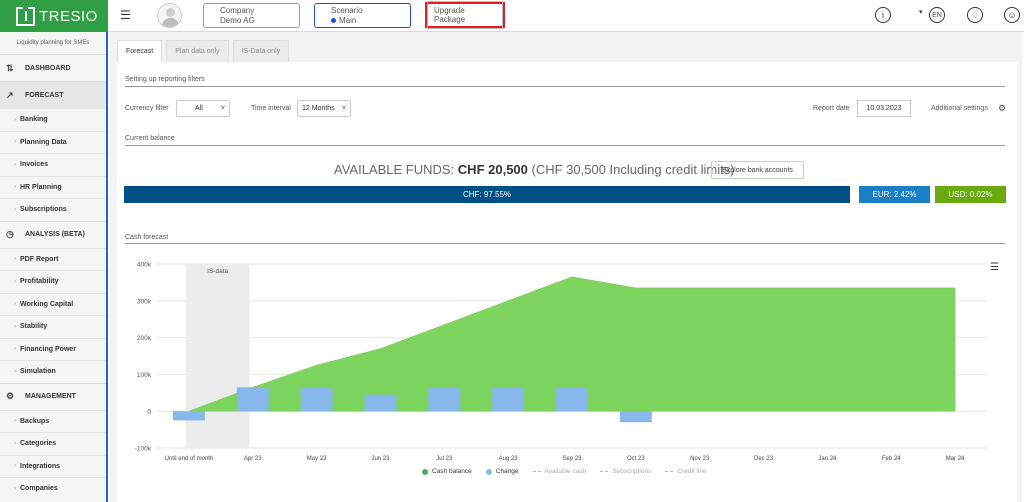 The image size is (1024, 502). What do you see at coordinates (380, 459) in the screenshot?
I see `x-tick-label: Jun 23` at bounding box center [380, 459].